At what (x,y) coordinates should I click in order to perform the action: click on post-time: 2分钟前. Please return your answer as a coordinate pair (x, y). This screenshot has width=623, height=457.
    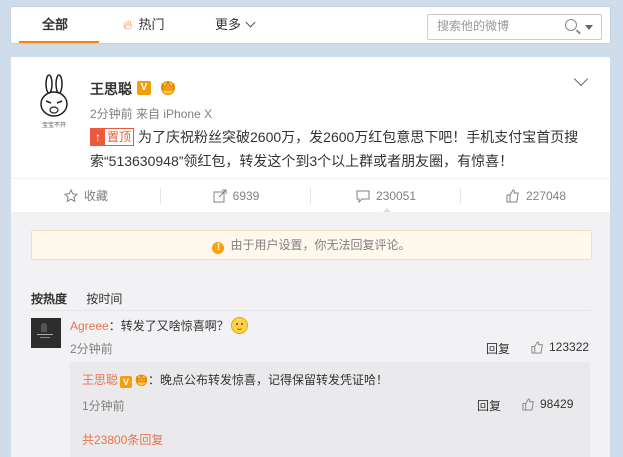
    Looking at the image, I should click on (111, 114).